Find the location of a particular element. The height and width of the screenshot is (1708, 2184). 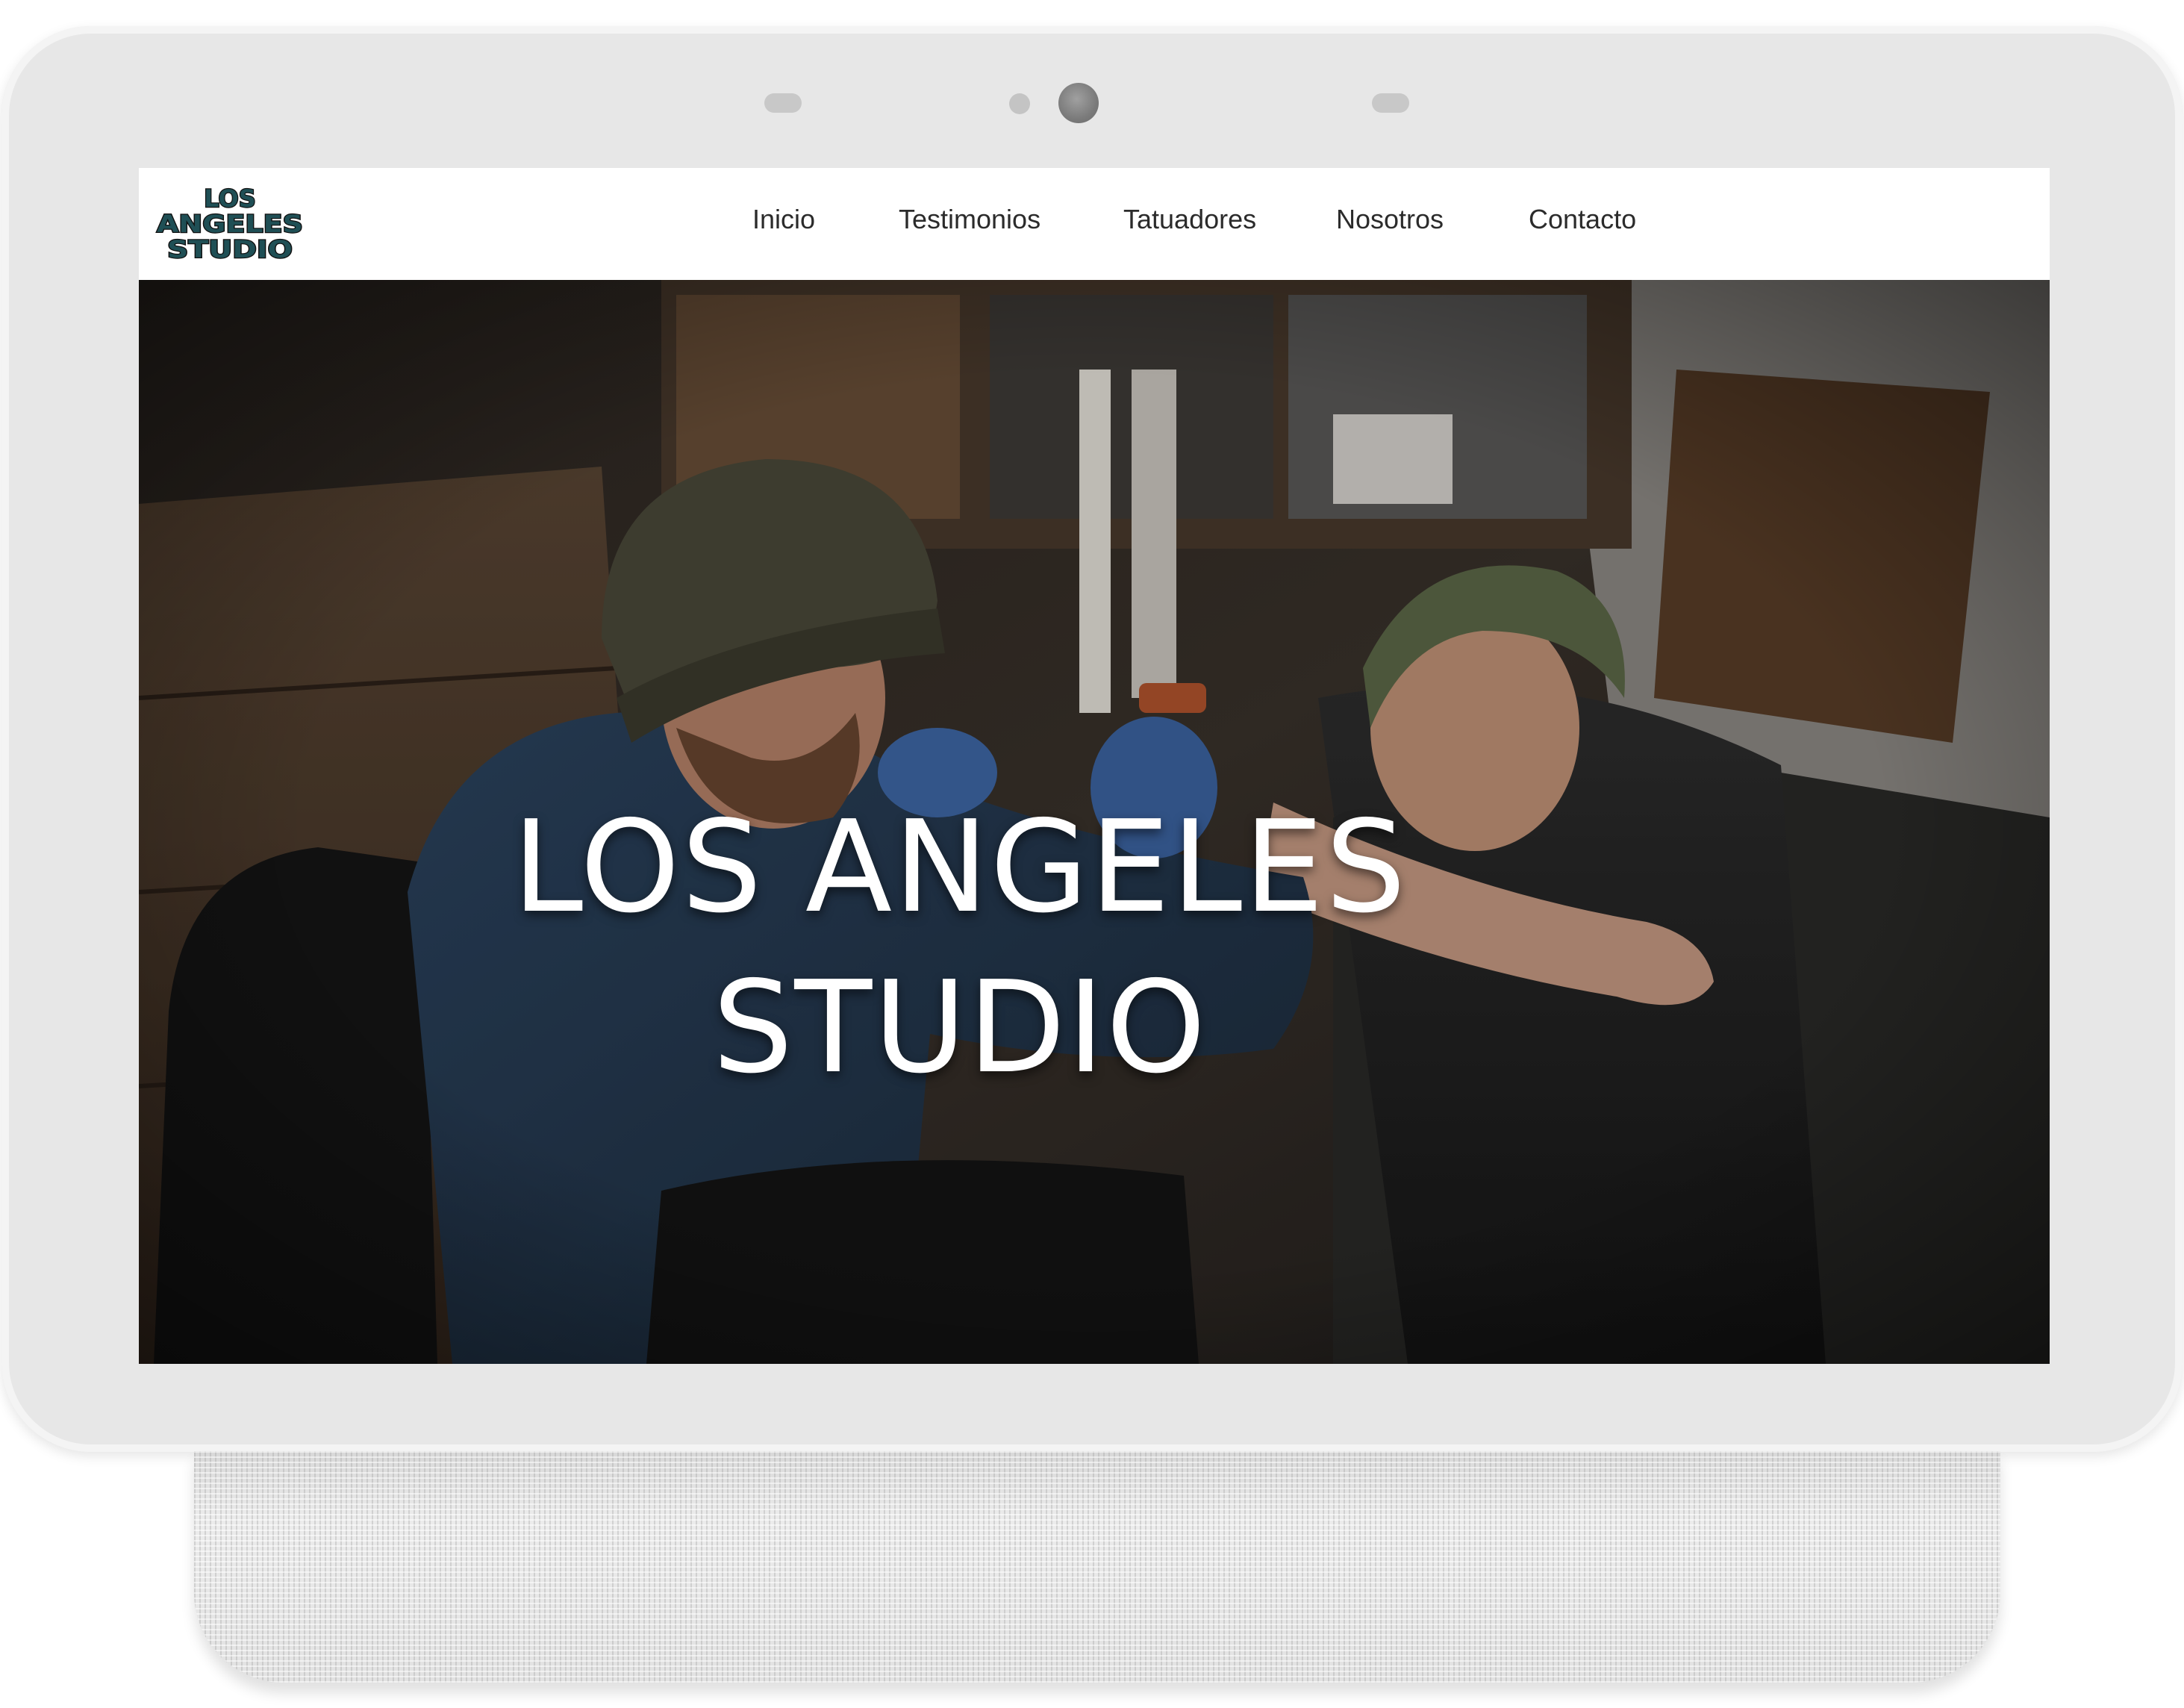

hero-title-line-1: LOS ANGELES is located at coordinates (960, 867).